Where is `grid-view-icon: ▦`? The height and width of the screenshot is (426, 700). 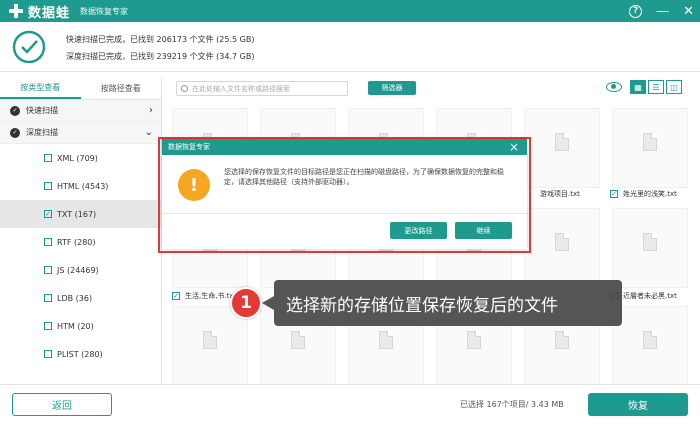 grid-view-icon: ▦ is located at coordinates (638, 87).